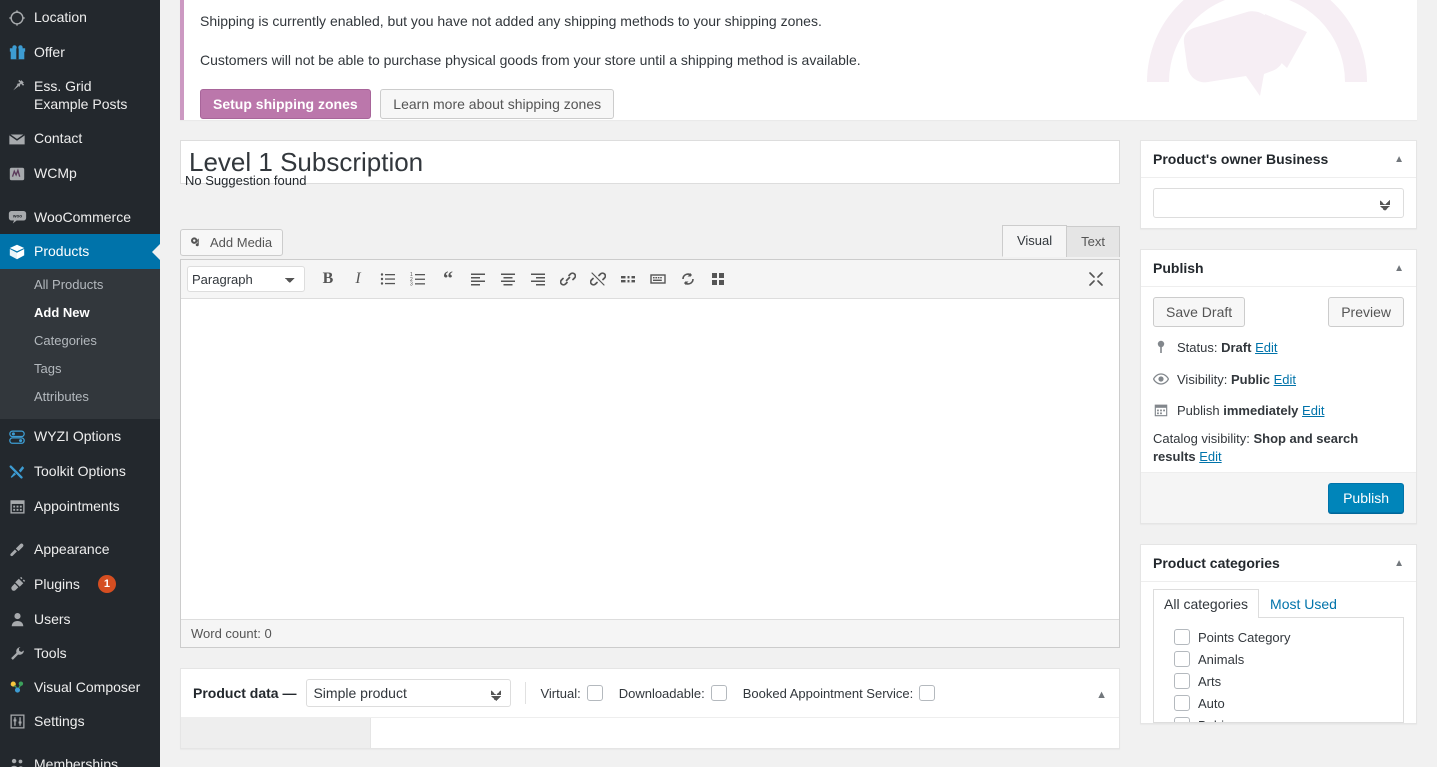 The image size is (1437, 767). Describe the element at coordinates (80, 17) in the screenshot. I see `sidebar-item-location: Location` at that location.